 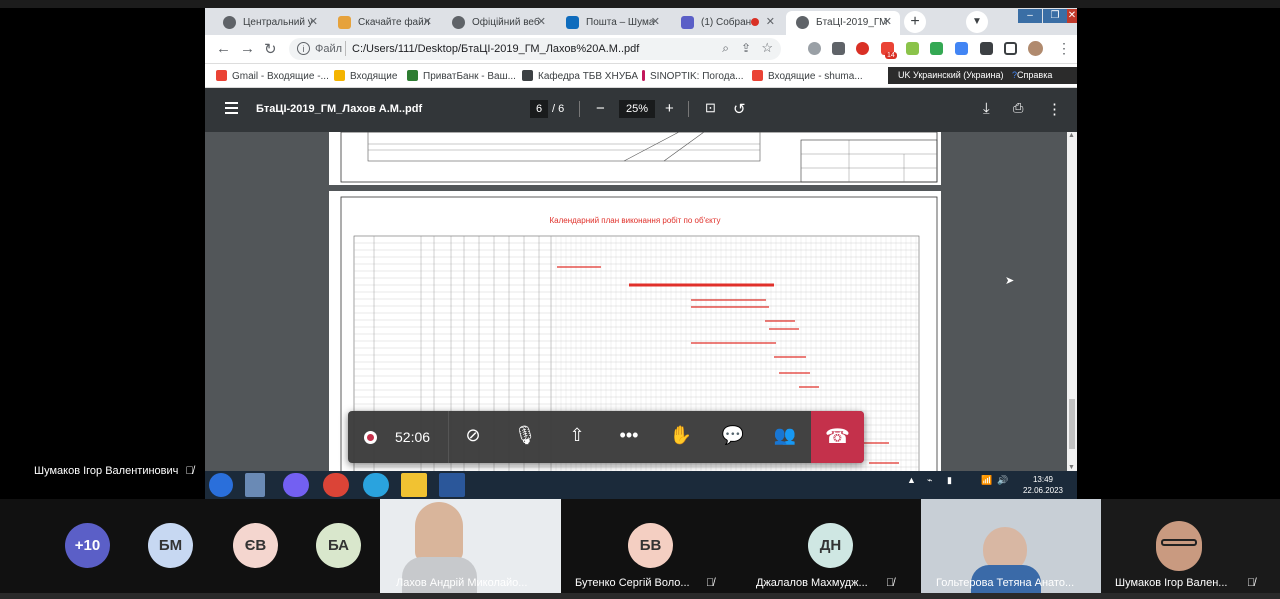 I want to click on tray-expand-icon: ▲, so click(x=911, y=480).